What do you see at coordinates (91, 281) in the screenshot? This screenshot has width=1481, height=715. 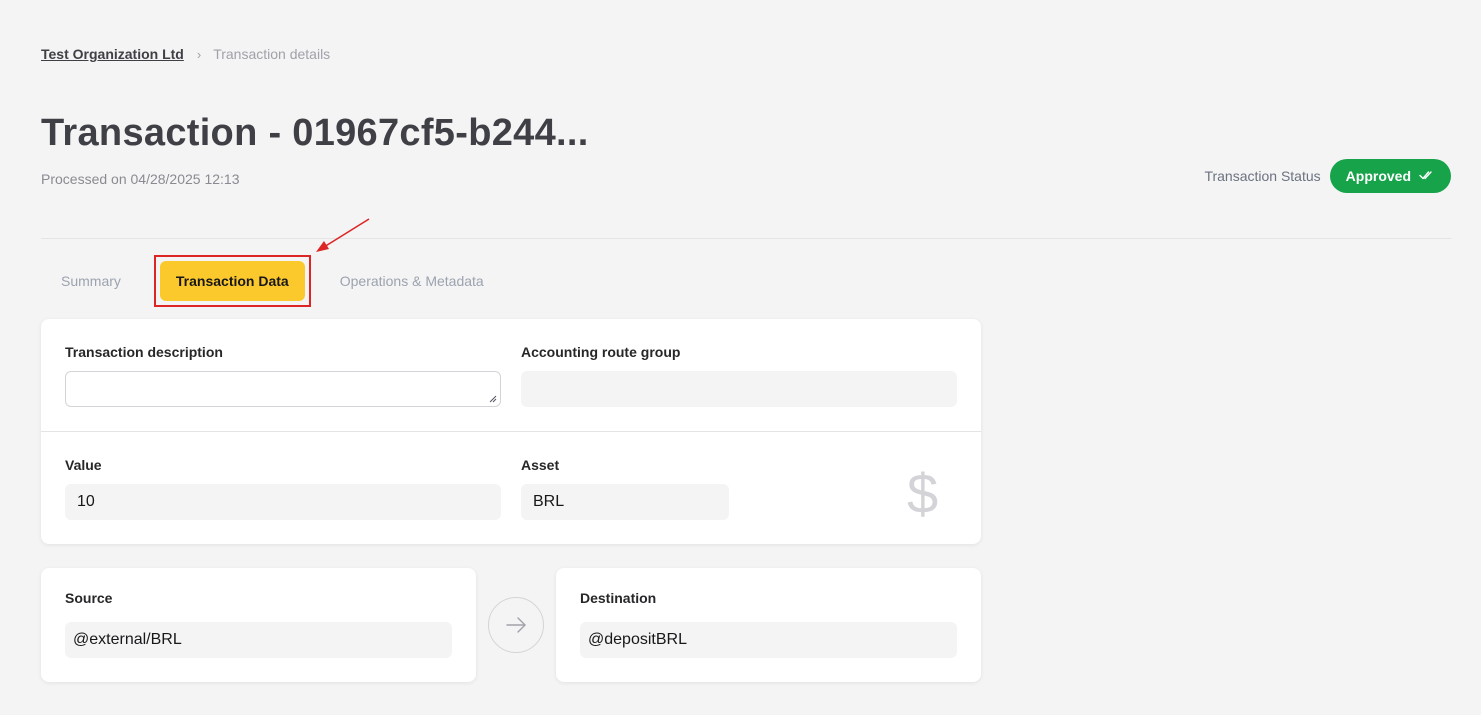 I see `tab-summary: Summary` at bounding box center [91, 281].